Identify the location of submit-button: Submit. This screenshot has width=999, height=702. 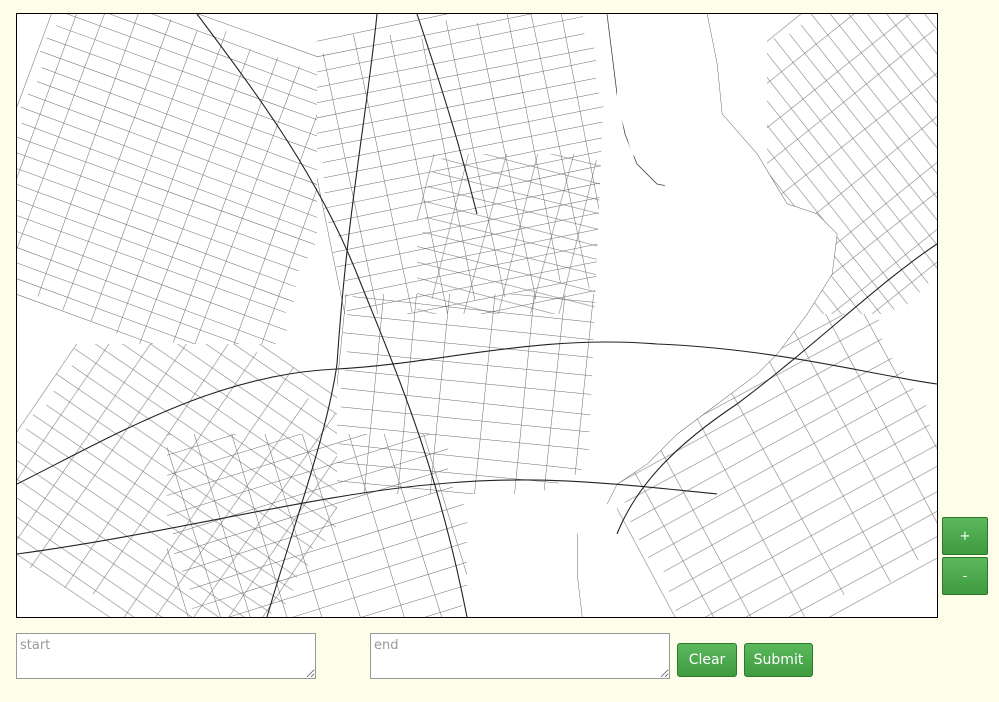
(778, 660).